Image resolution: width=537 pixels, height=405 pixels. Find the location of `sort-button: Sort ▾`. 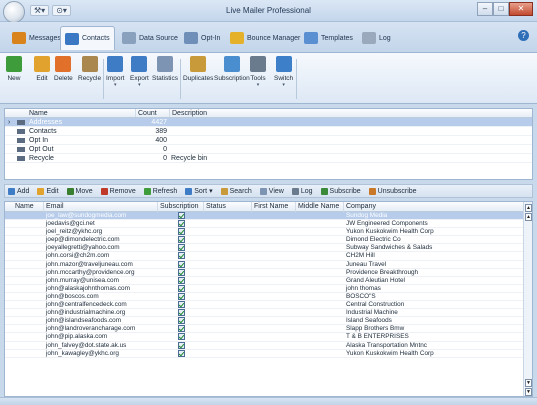

sort-button: Sort ▾ is located at coordinates (199, 191).